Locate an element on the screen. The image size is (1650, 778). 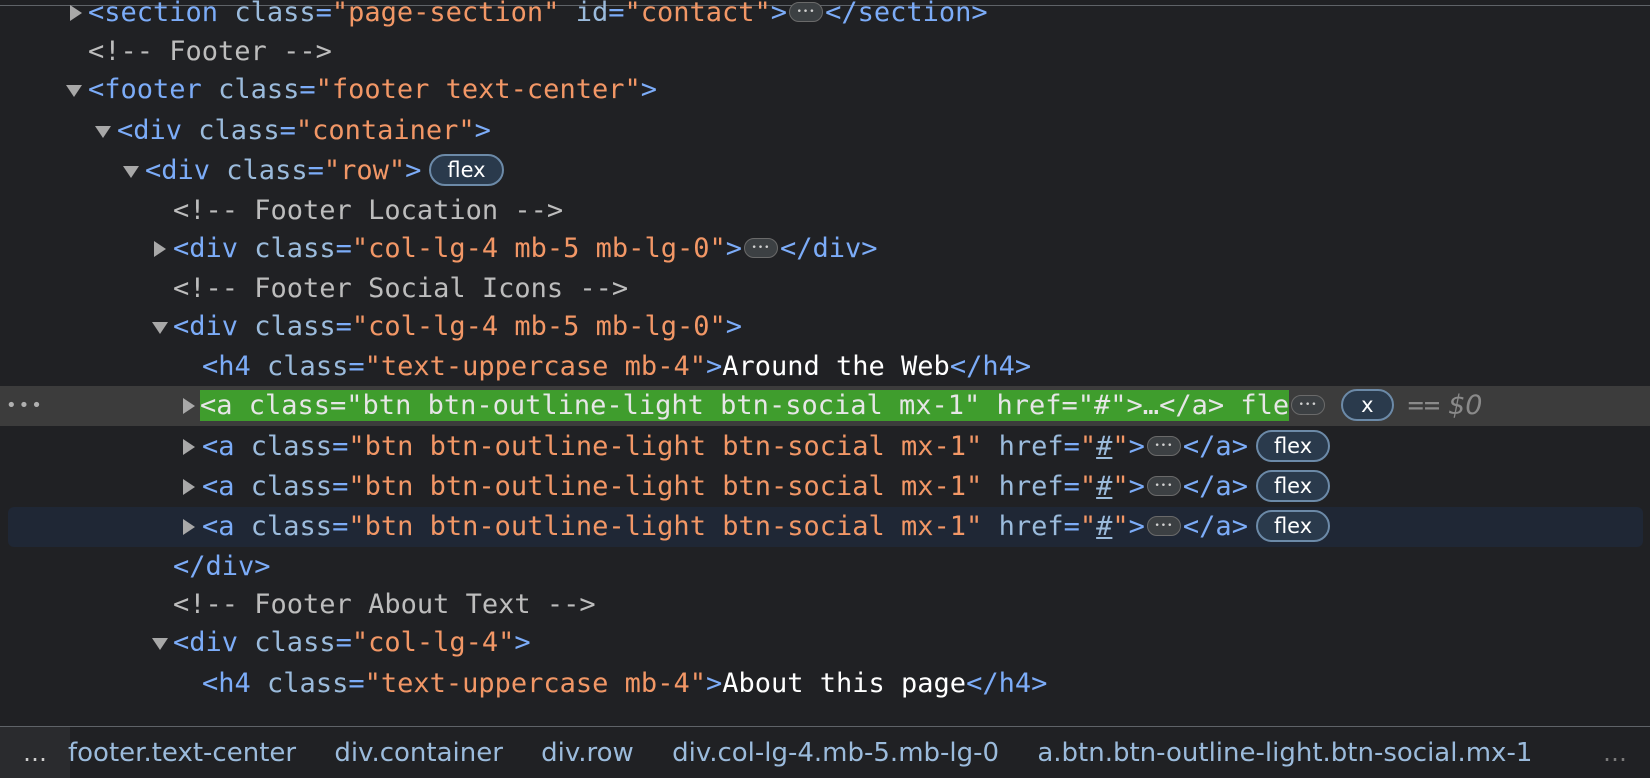
tree-node-row: <div class="row"> flex is located at coordinates (825, 171).